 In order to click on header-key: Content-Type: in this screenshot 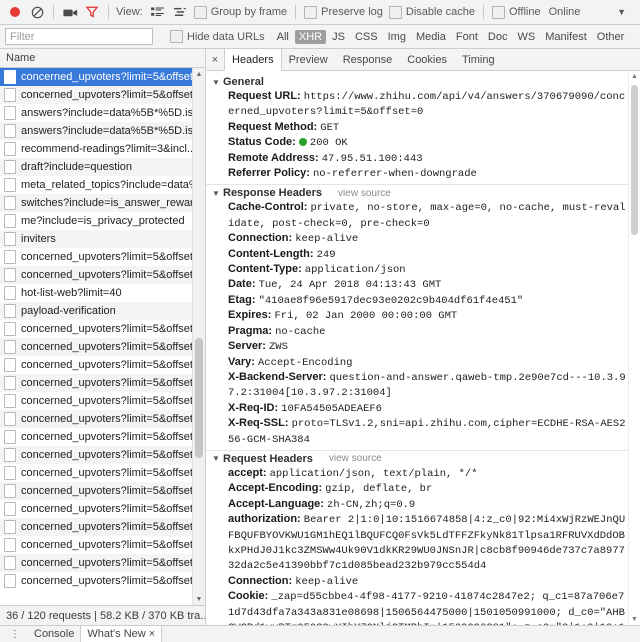, I will do `click(266, 269)`.